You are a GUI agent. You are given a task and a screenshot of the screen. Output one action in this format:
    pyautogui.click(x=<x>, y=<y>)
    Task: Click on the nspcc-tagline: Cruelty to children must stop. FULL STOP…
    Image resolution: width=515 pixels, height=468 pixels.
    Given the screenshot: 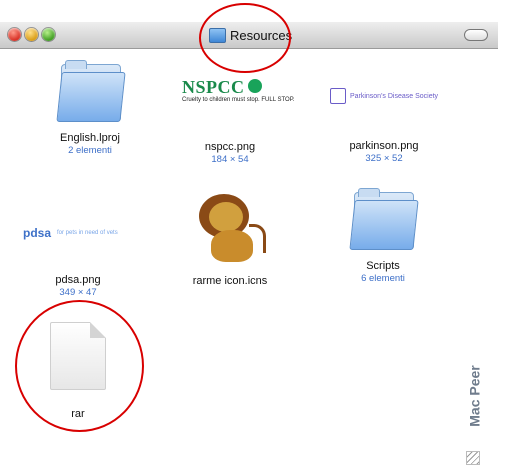 What is the action you would take?
    pyautogui.click(x=238, y=100)
    